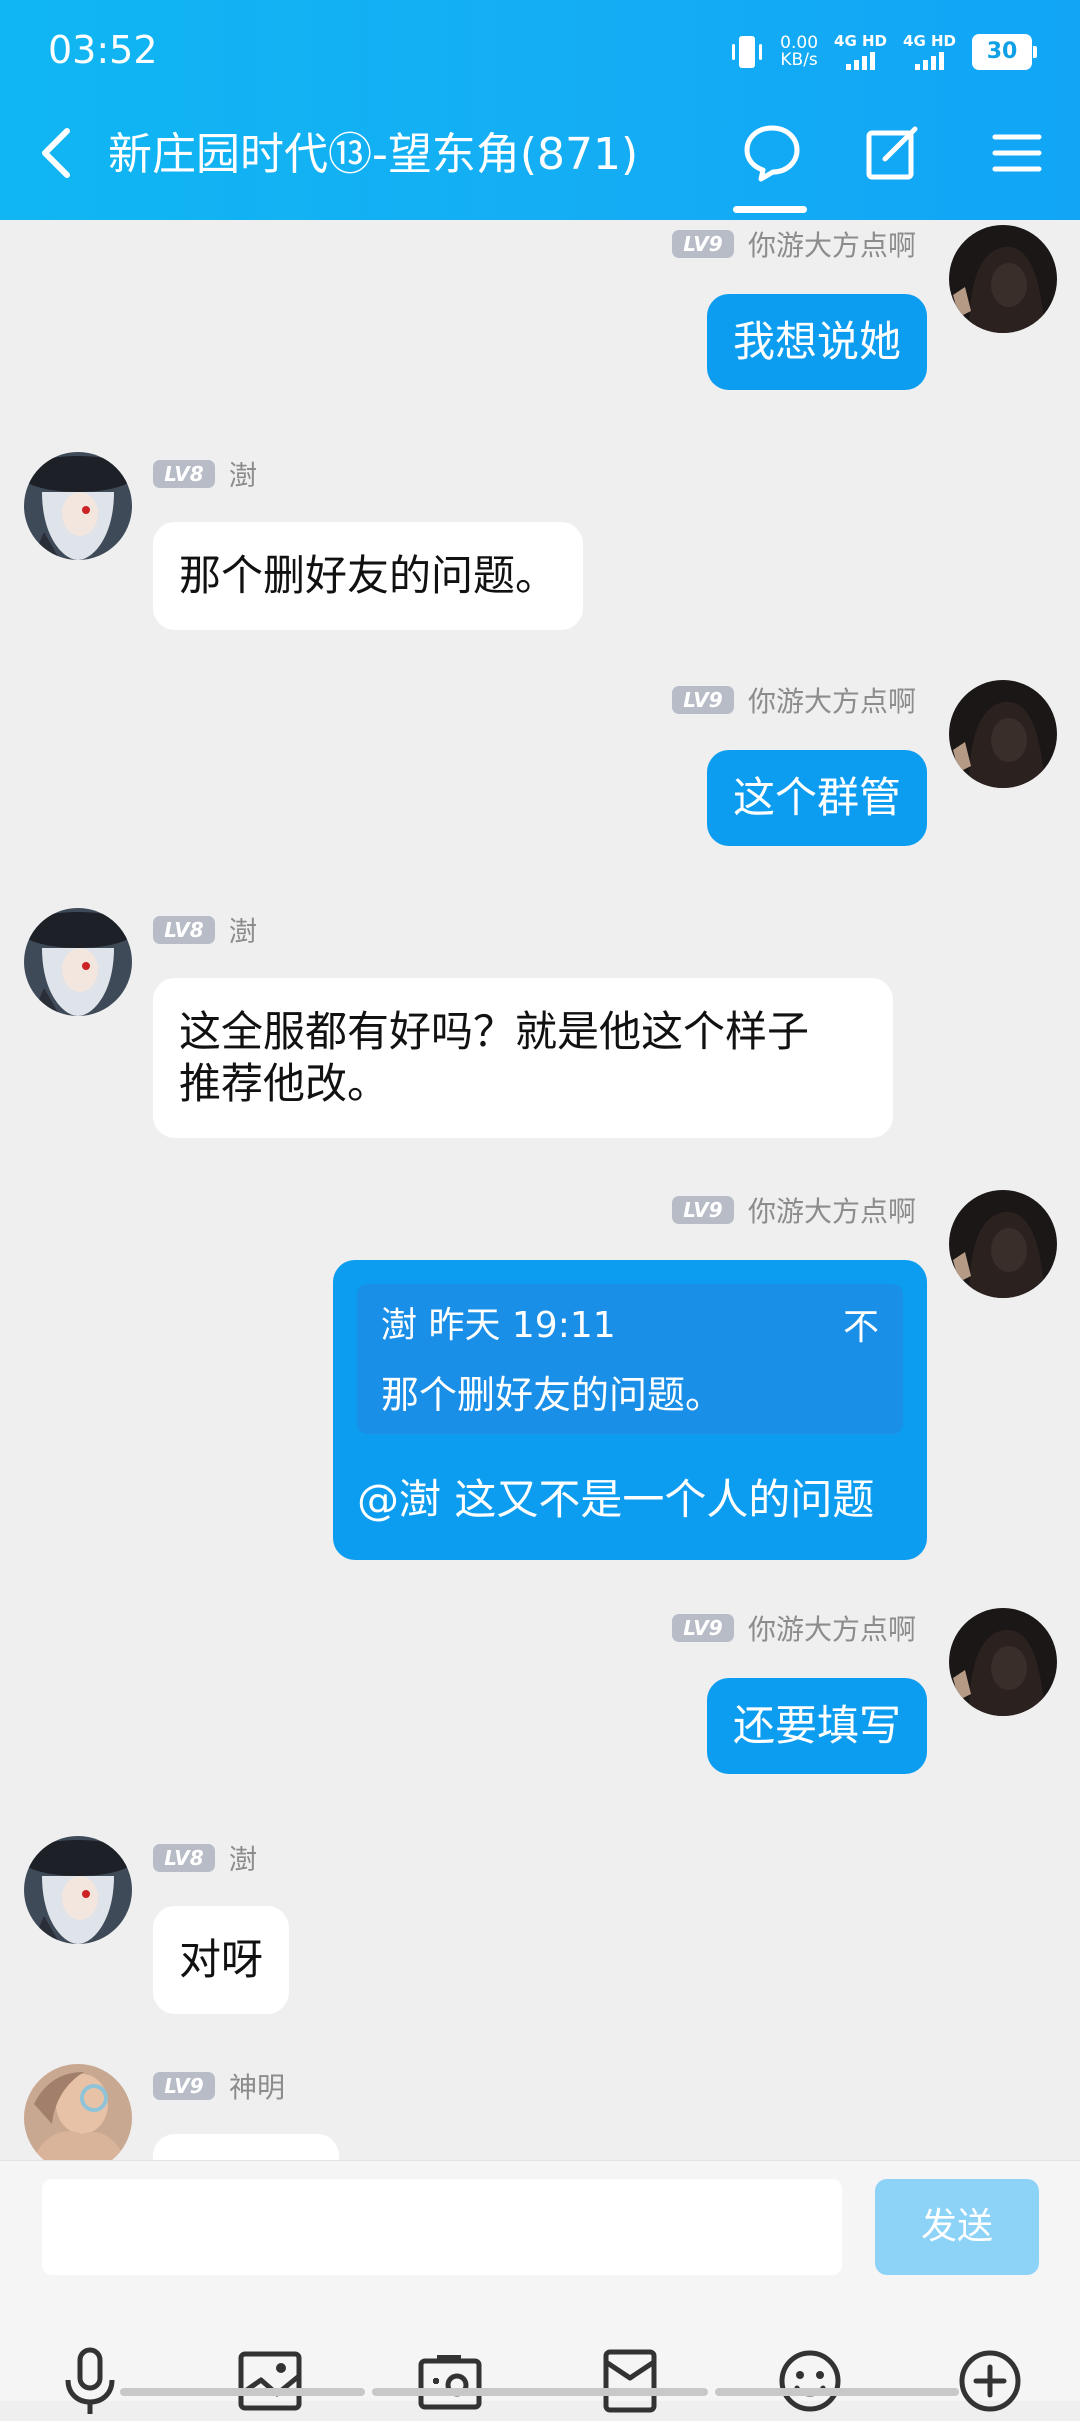  What do you see at coordinates (442, 2227) in the screenshot?
I see `message-input` at bounding box center [442, 2227].